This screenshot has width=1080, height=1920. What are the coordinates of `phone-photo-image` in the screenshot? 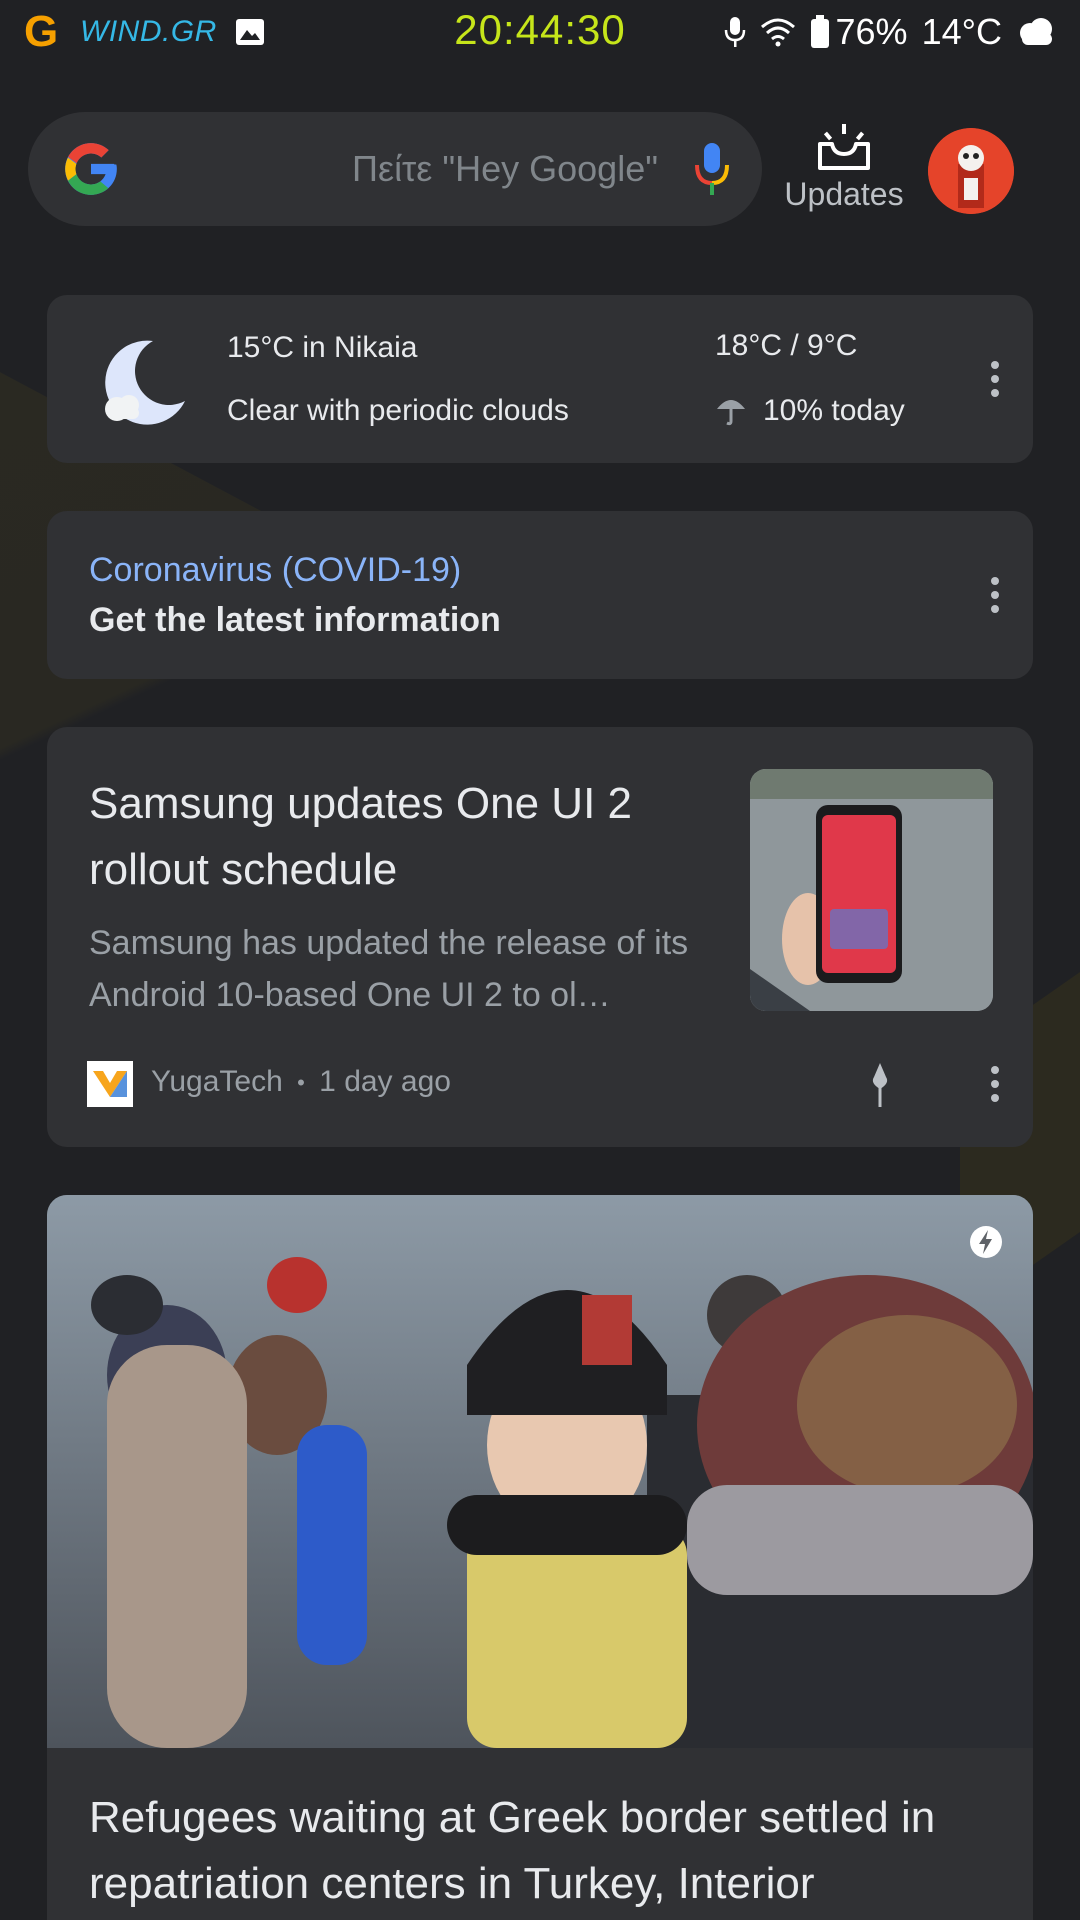 It's located at (871, 890).